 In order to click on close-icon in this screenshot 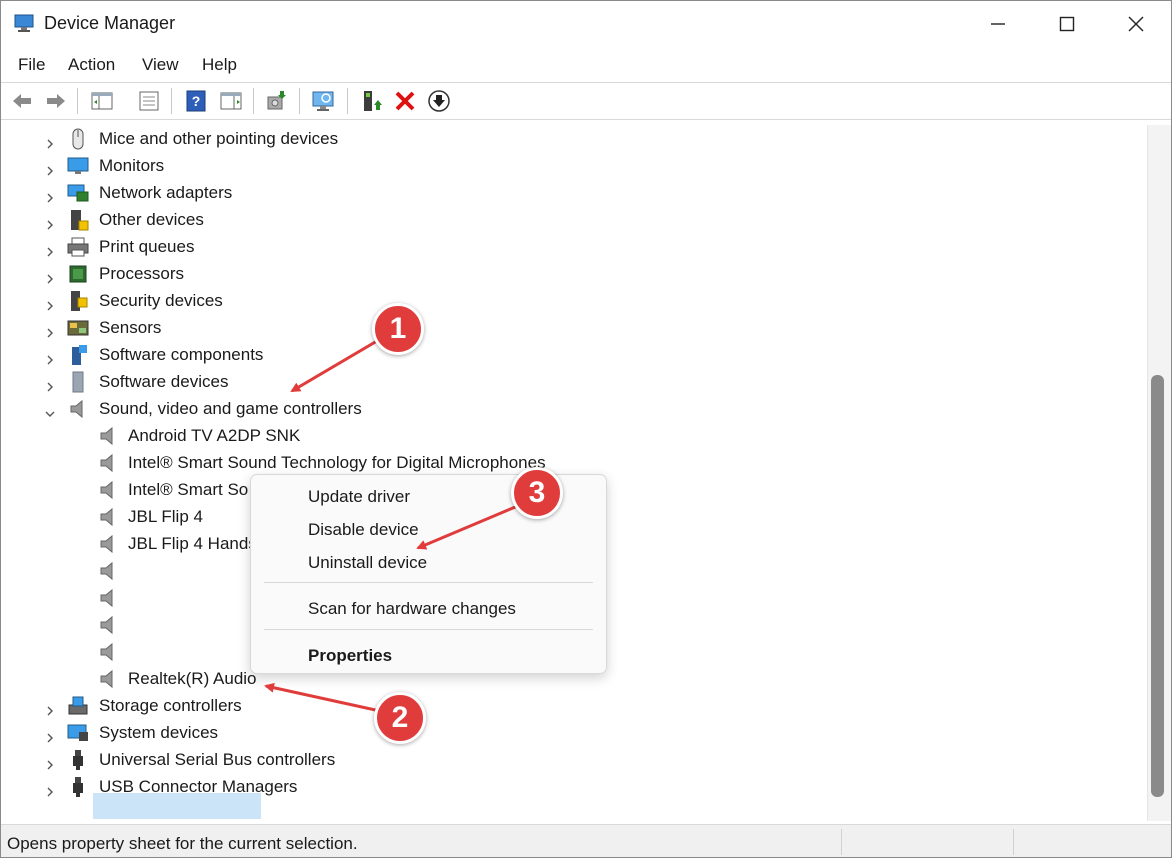, I will do `click(1136, 24)`.